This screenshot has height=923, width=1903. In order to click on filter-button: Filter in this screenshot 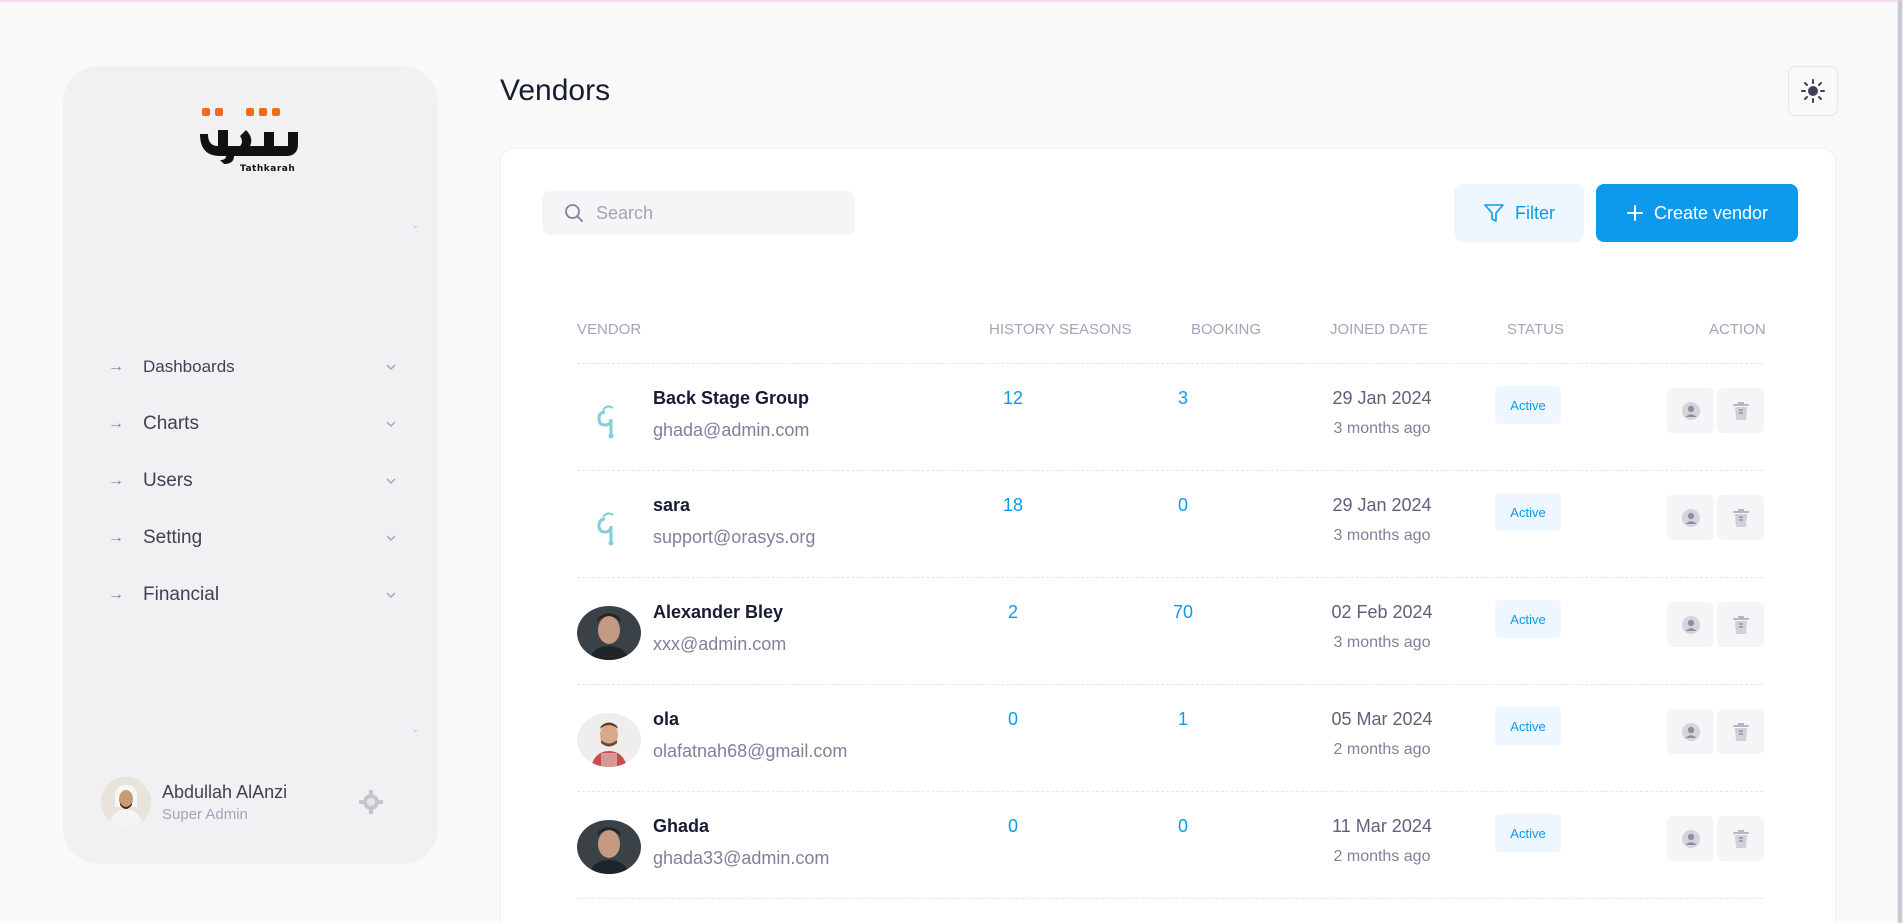, I will do `click(1519, 213)`.